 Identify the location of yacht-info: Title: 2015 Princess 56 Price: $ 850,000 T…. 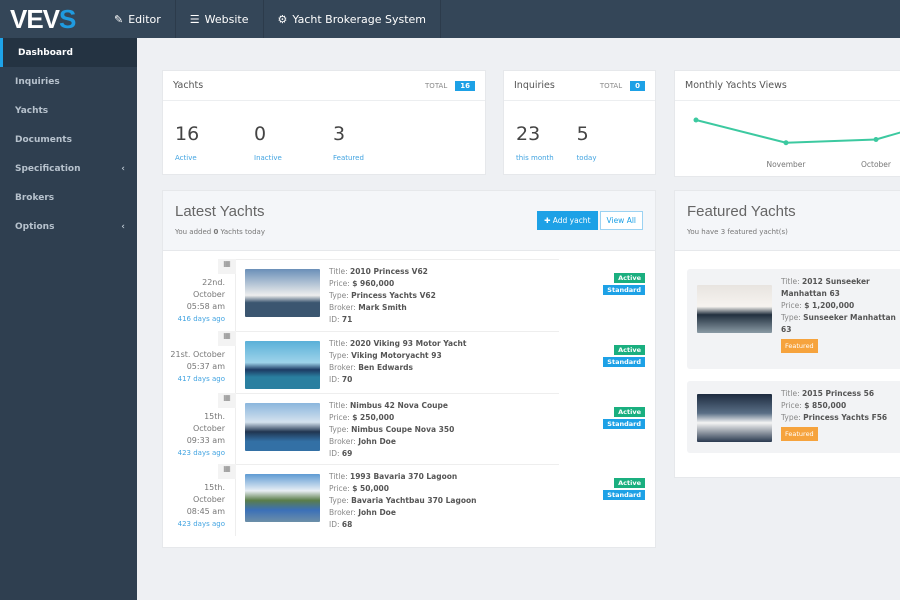
(834, 414).